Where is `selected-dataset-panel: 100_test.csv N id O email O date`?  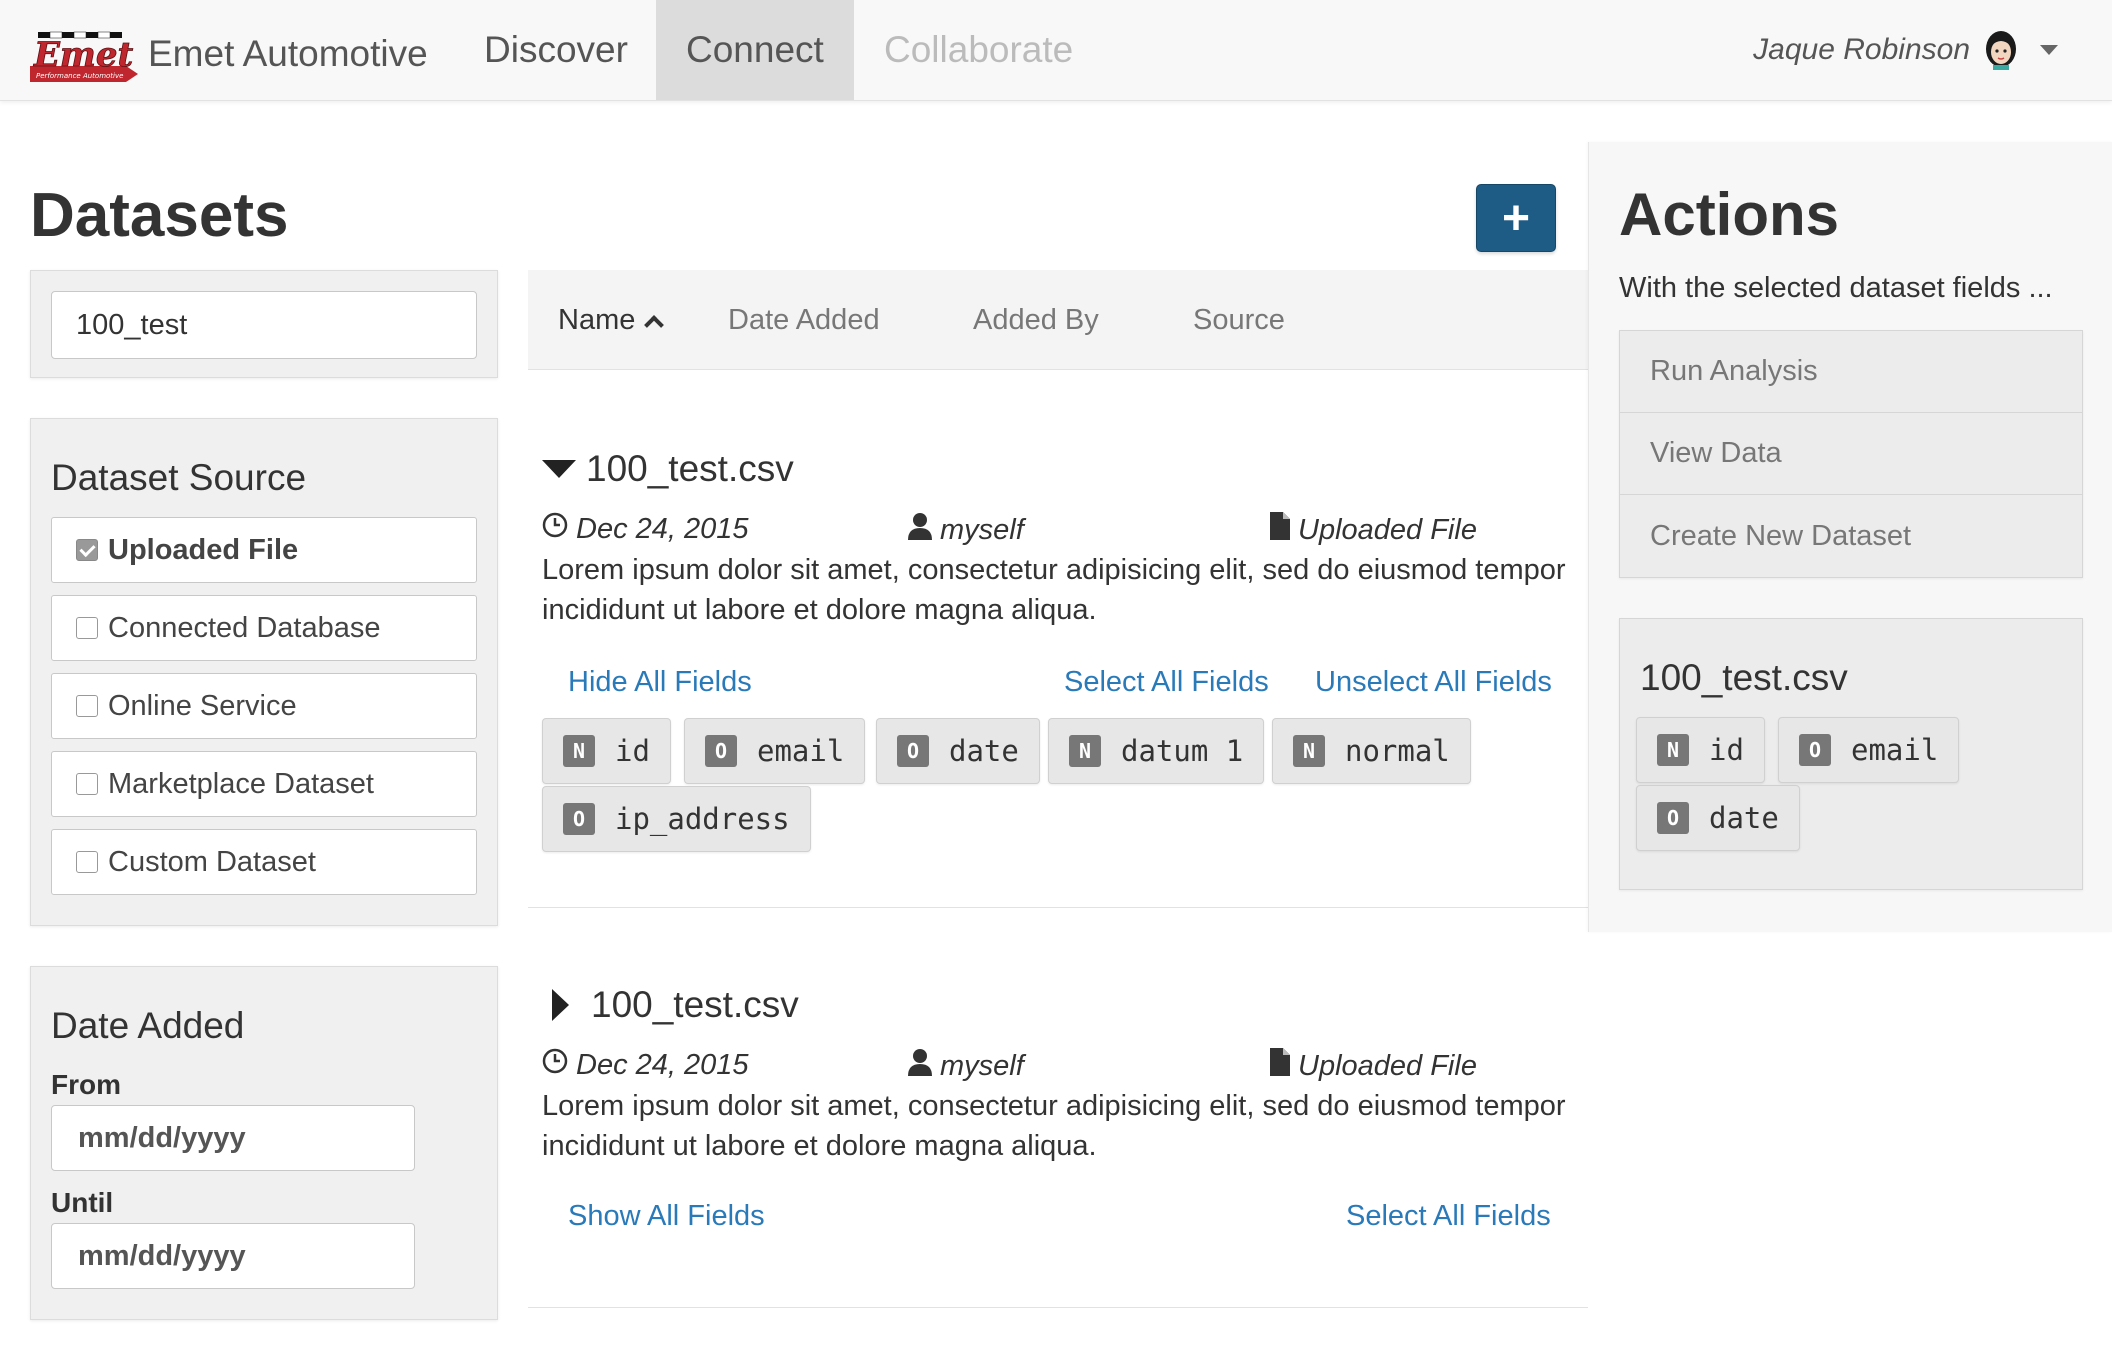 selected-dataset-panel: 100_test.csv N id O email O date is located at coordinates (1851, 754).